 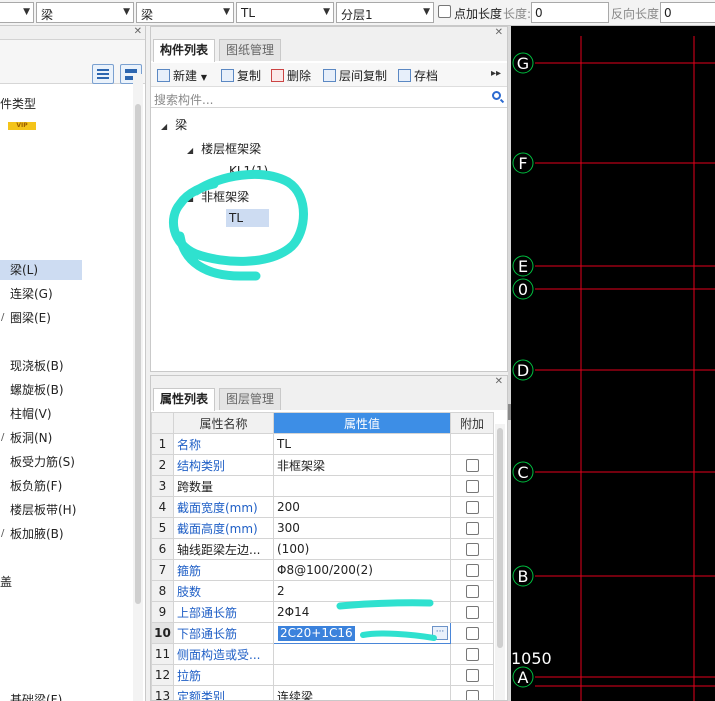 What do you see at coordinates (496, 95) in the screenshot?
I see `search-icon` at bounding box center [496, 95].